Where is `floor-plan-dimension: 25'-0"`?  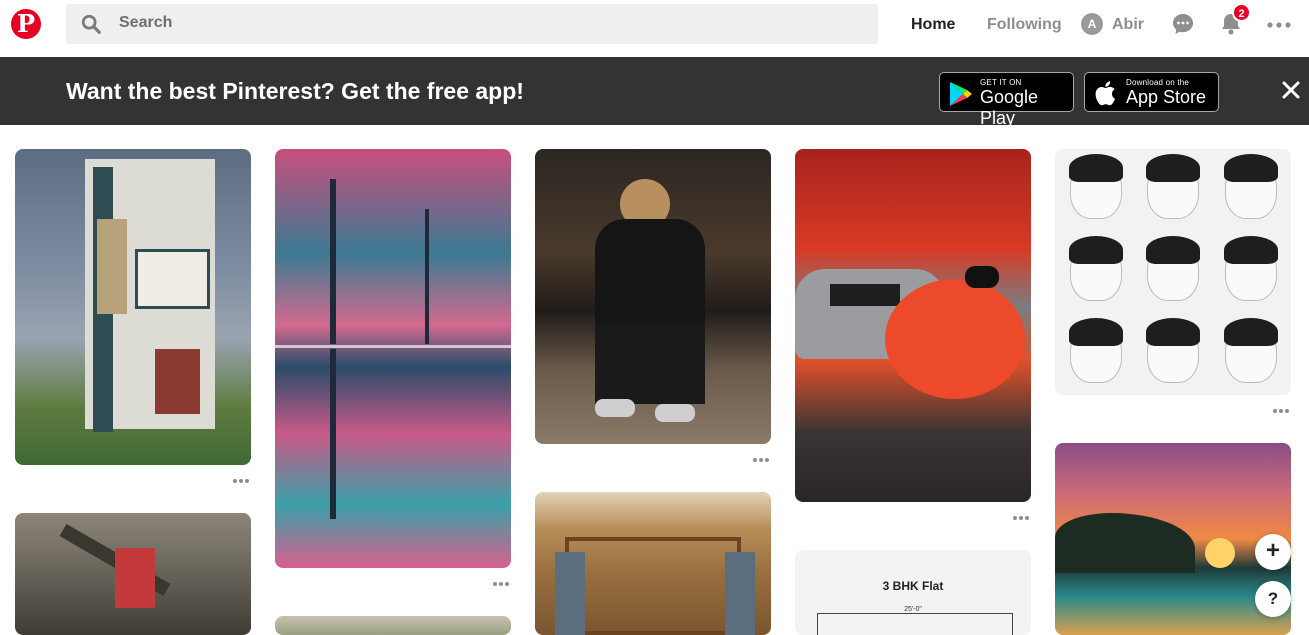
floor-plan-dimension: 25'-0" is located at coordinates (913, 609).